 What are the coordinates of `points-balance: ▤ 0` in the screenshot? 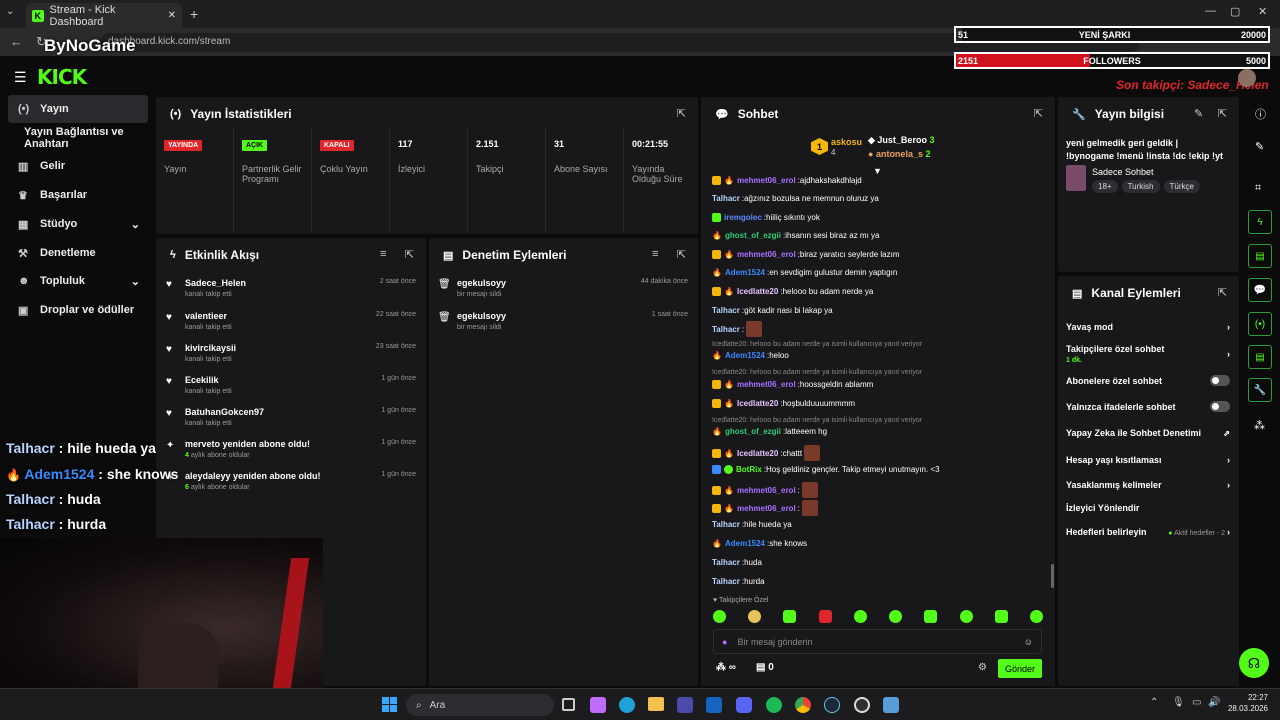 It's located at (765, 667).